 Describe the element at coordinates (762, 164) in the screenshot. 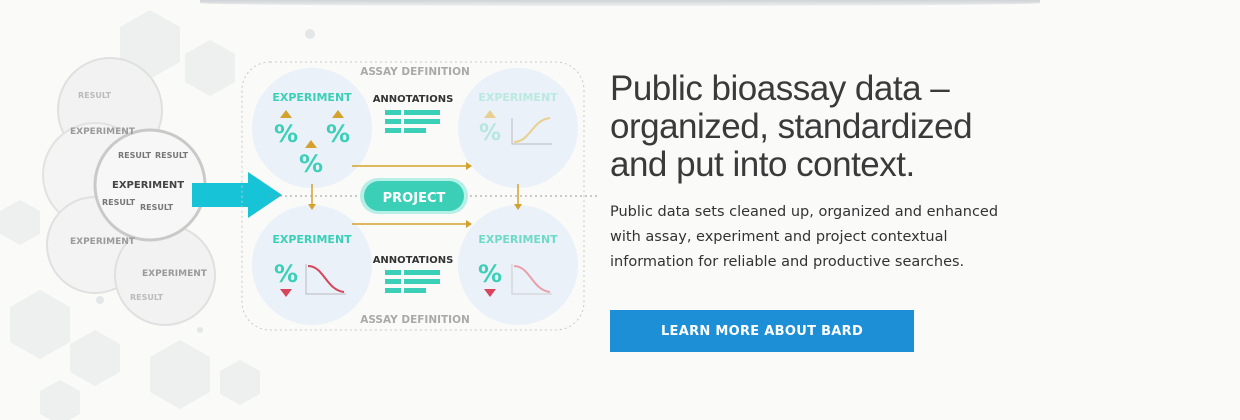

I see `headline-line: and put into context.` at that location.